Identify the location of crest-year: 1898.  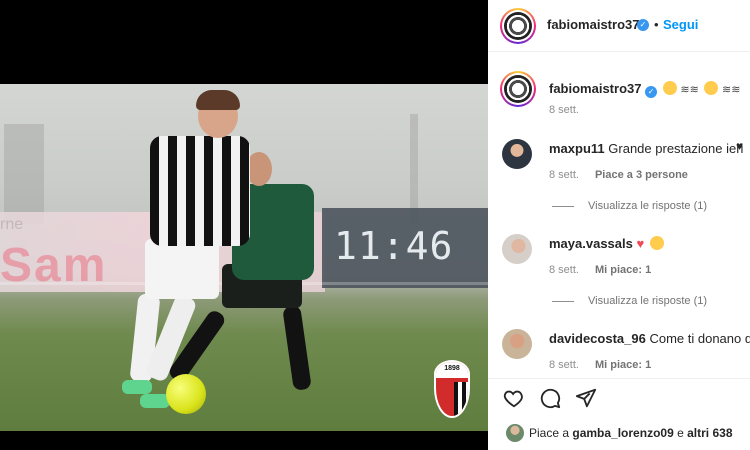
(452, 368).